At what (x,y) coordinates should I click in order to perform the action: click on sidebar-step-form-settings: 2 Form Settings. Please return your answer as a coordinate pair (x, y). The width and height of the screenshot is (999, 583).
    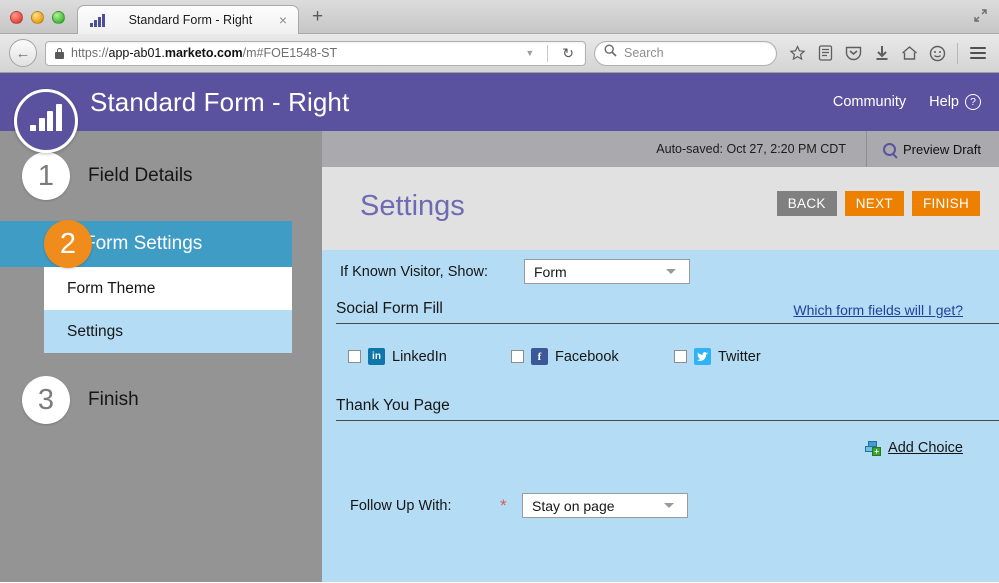
    Looking at the image, I should click on (146, 244).